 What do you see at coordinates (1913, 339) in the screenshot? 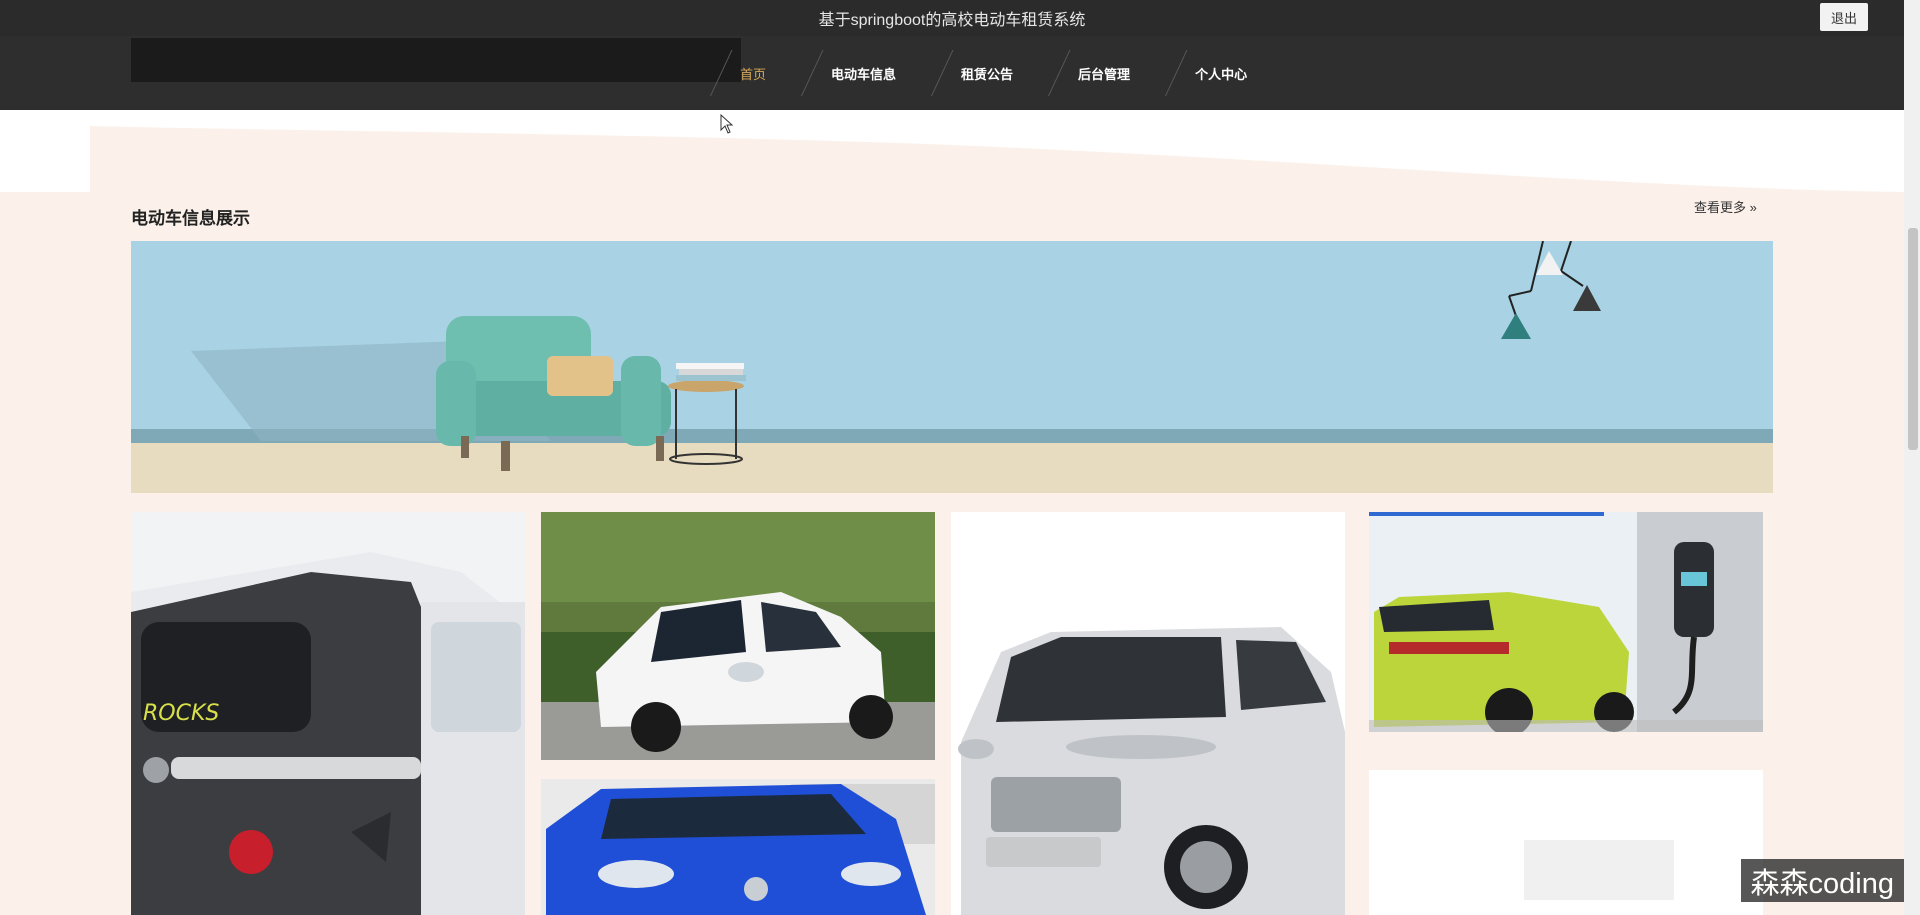
I see `scrollbar-thumb` at bounding box center [1913, 339].